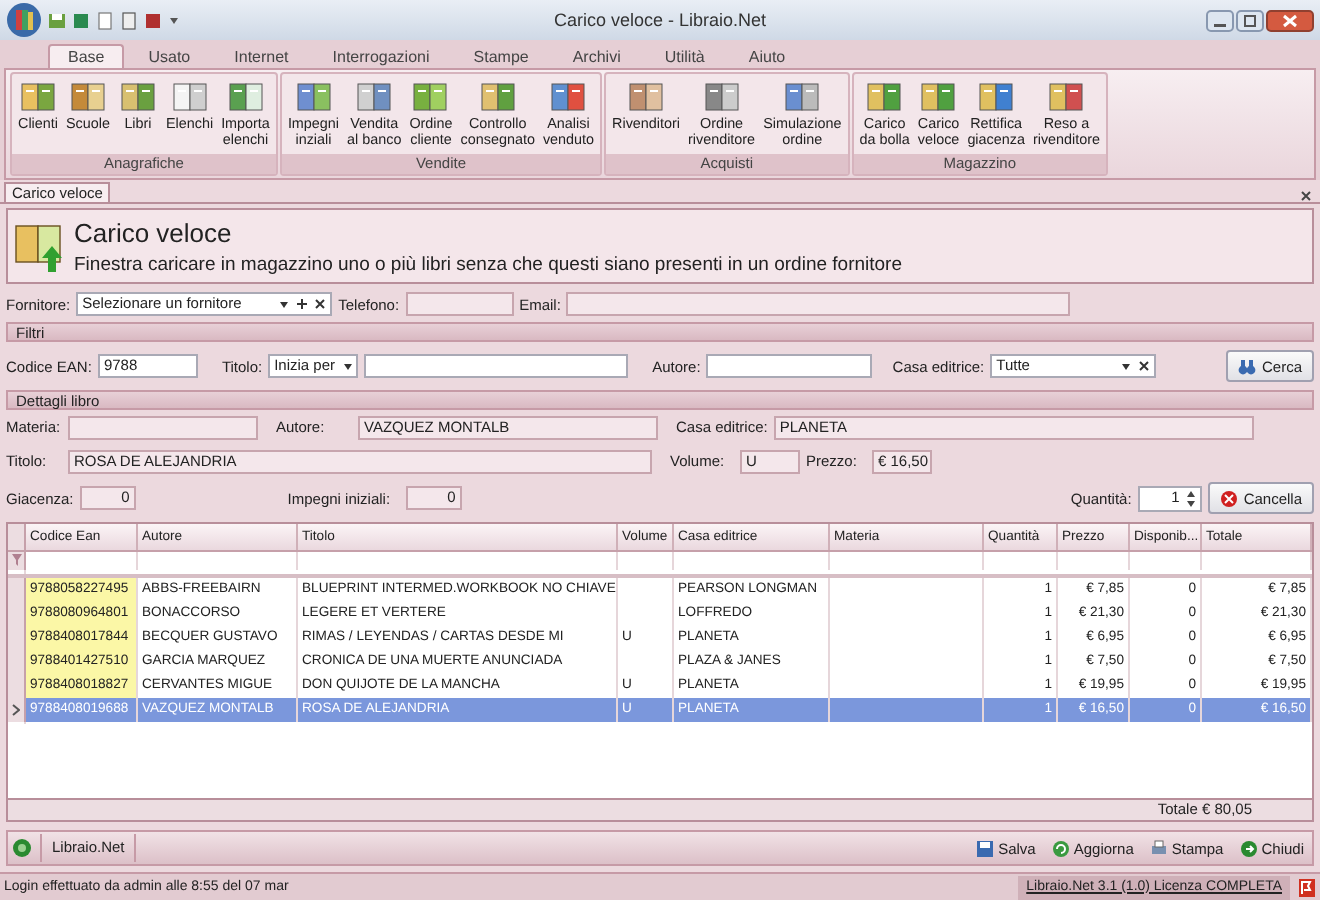  What do you see at coordinates (1228, 498) in the screenshot?
I see `cancel-icon` at bounding box center [1228, 498].